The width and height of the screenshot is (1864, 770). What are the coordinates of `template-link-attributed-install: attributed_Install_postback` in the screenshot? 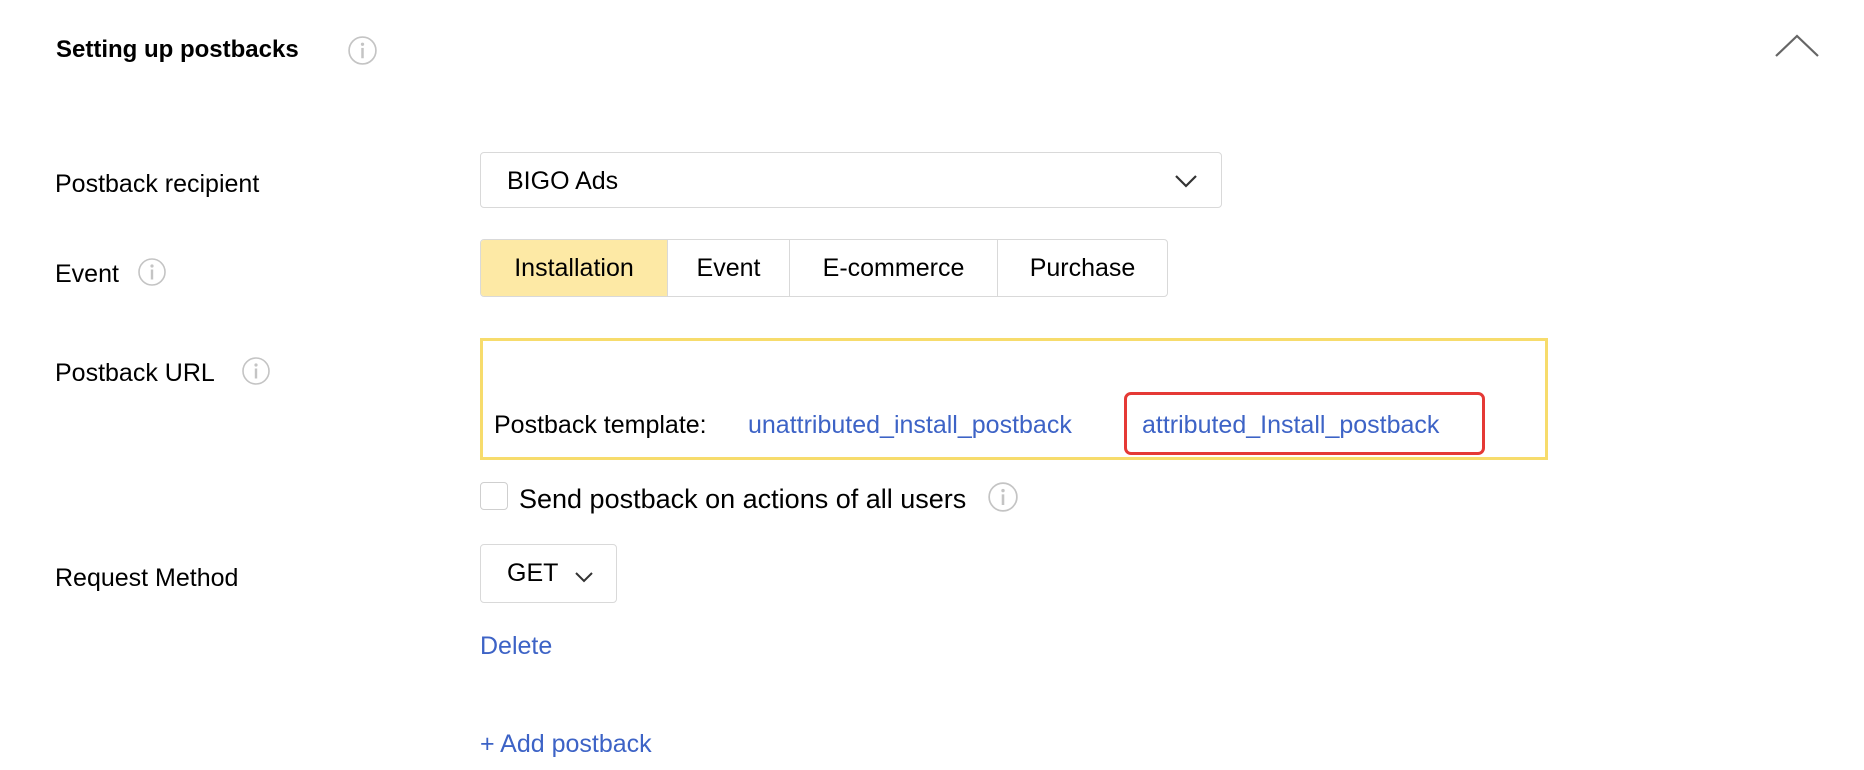 It's located at (1290, 425).